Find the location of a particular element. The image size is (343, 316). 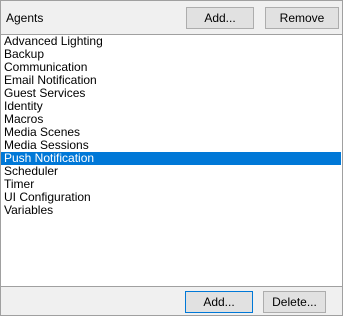

list-item-identity: Identity is located at coordinates (171, 106).